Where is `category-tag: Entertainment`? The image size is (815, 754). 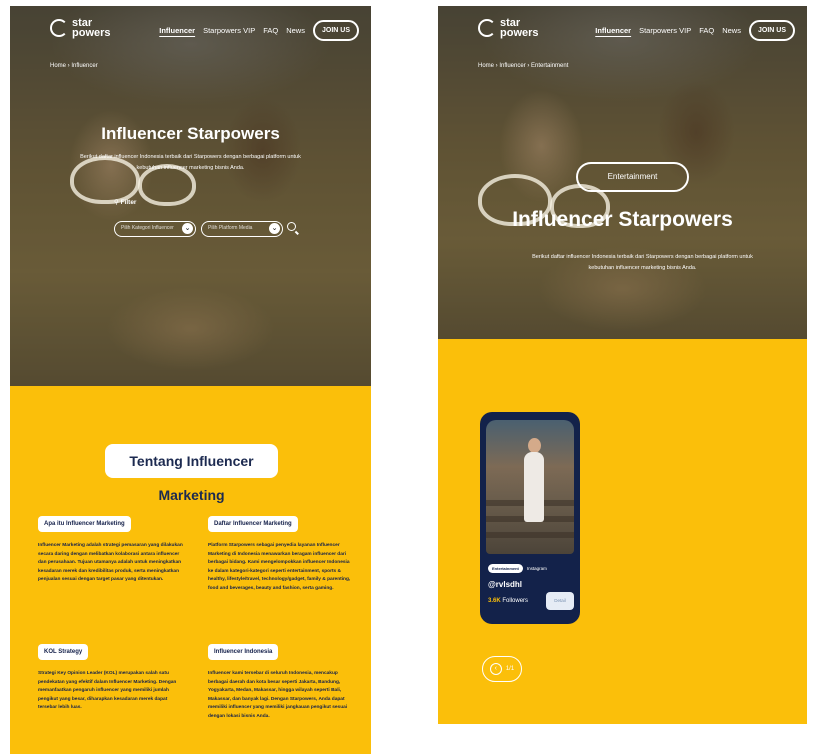 category-tag: Entertainment is located at coordinates (505, 568).